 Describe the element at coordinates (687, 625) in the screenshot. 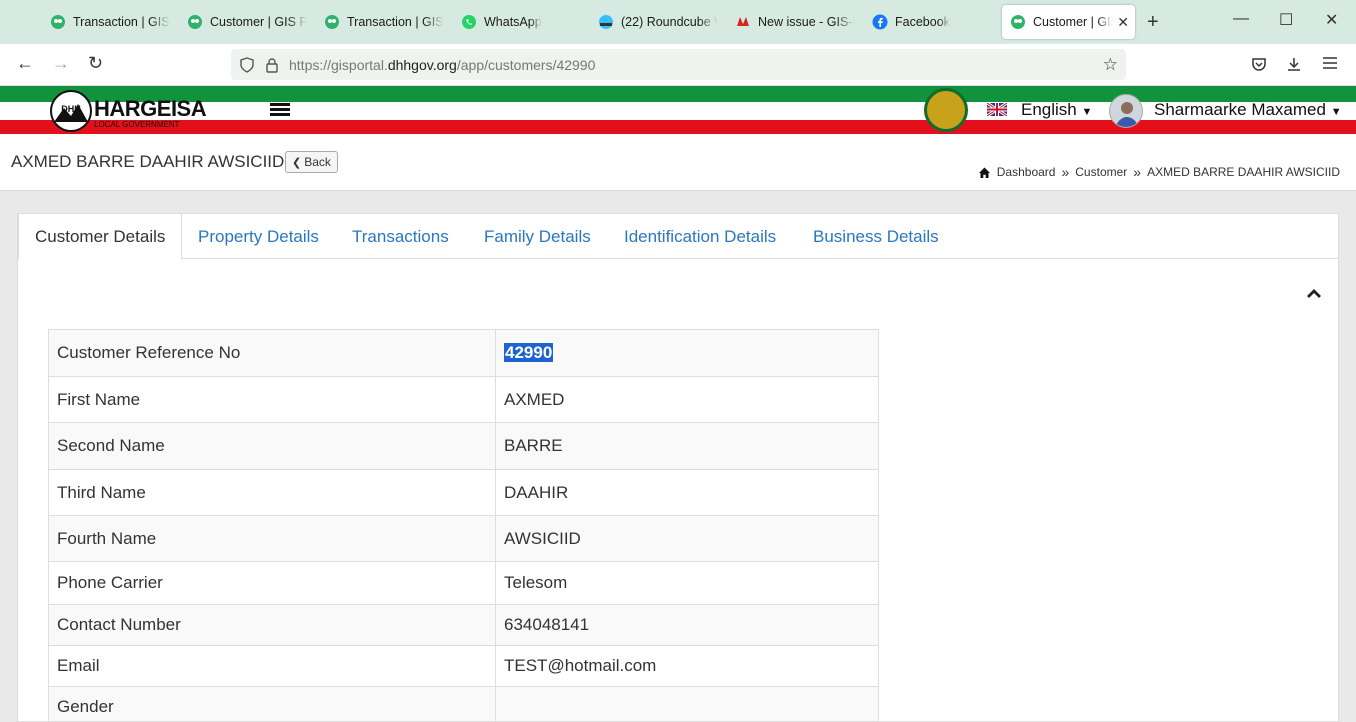

I see `field-value: 634048141` at that location.